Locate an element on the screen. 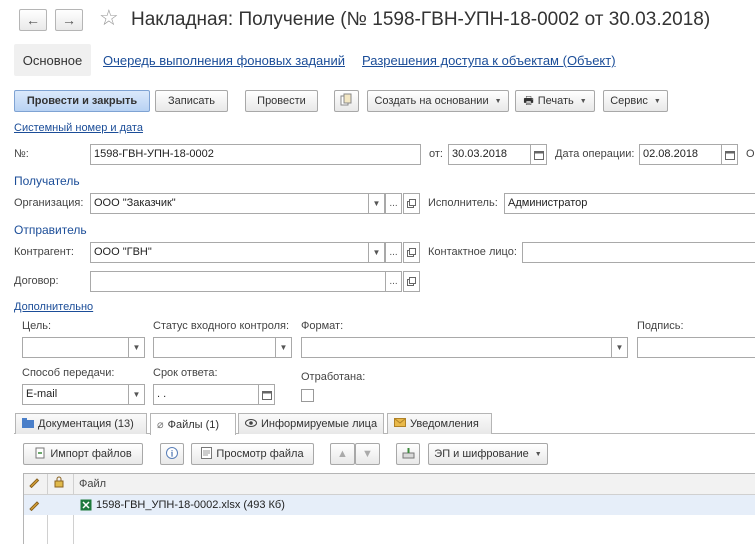  create-based-on-button: Создать на основании ▼ is located at coordinates (438, 101).